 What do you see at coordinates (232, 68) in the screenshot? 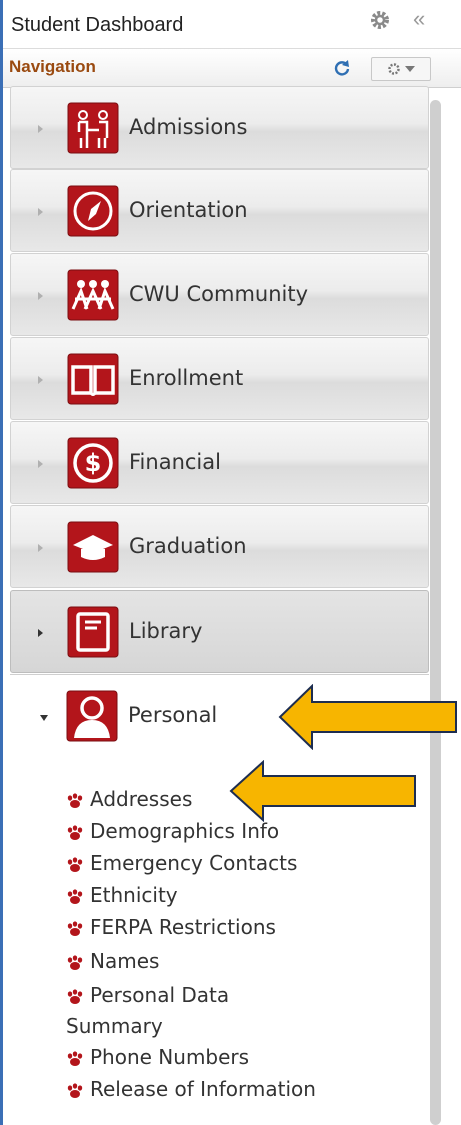
I see `navigation-bar: Navigation` at bounding box center [232, 68].